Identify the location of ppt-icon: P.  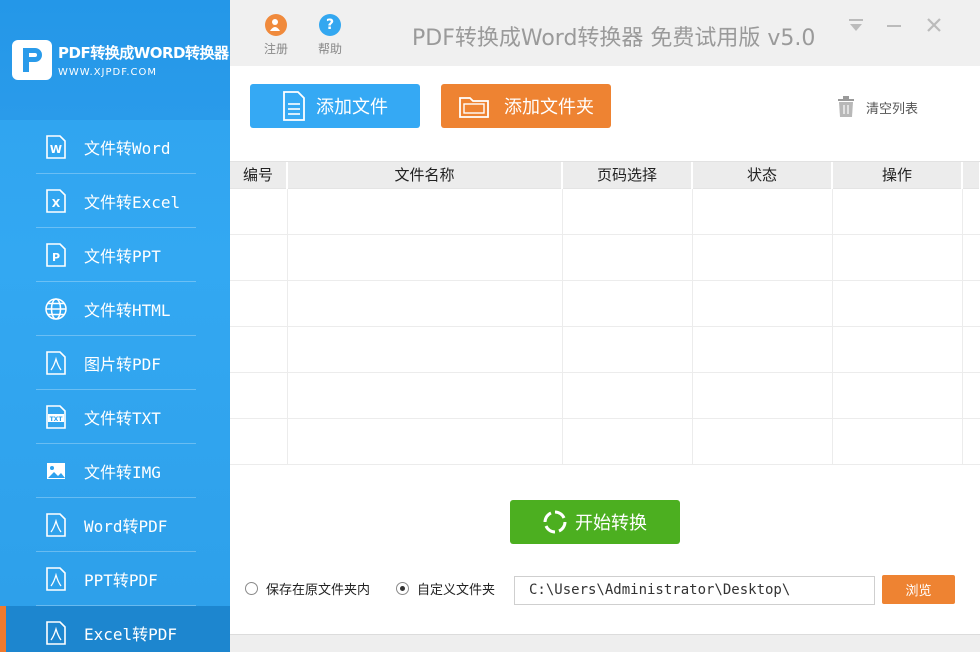
(56, 255).